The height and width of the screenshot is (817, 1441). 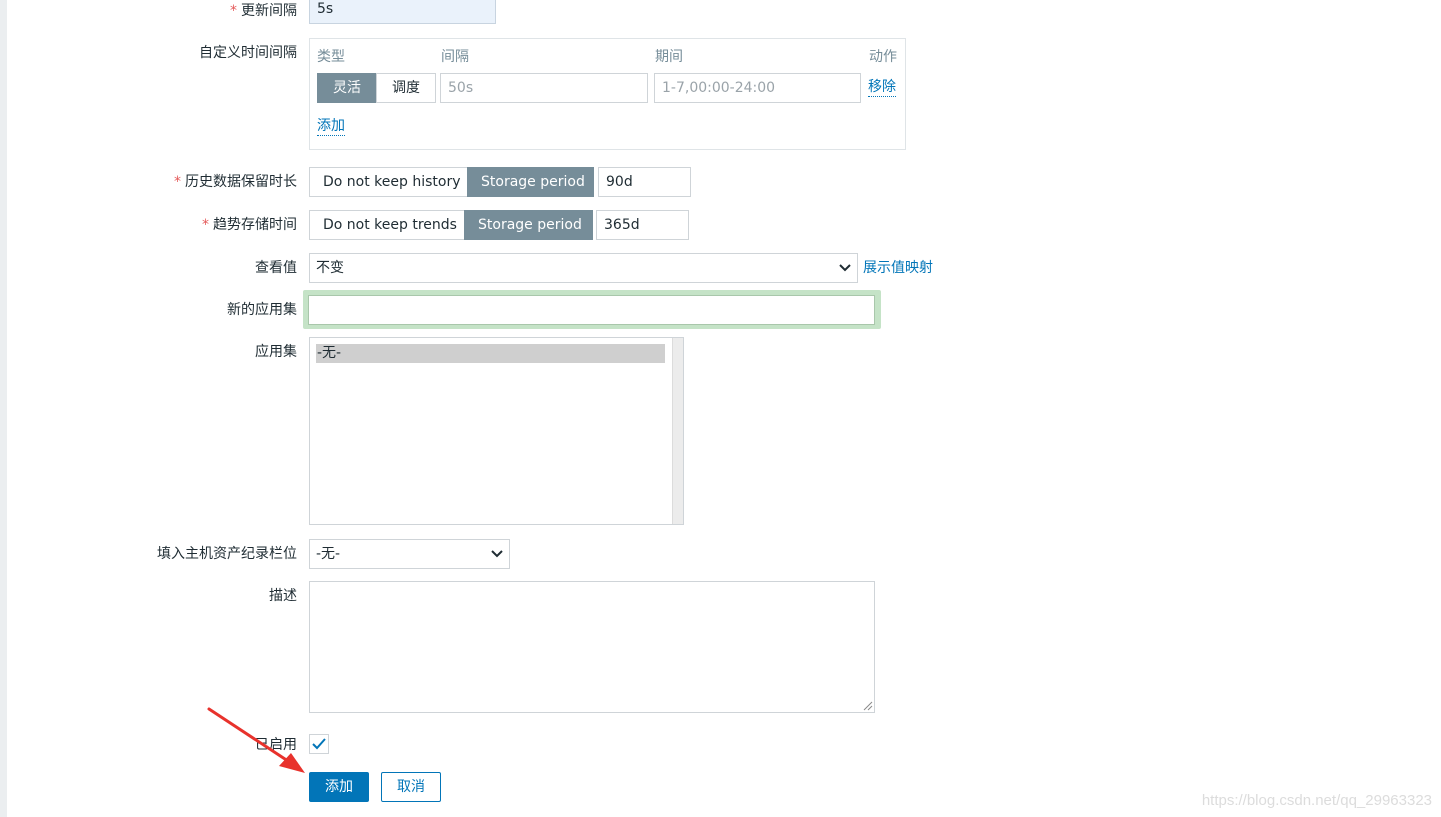 What do you see at coordinates (496, 431) in the screenshot?
I see `applications-listbox: -无-` at bounding box center [496, 431].